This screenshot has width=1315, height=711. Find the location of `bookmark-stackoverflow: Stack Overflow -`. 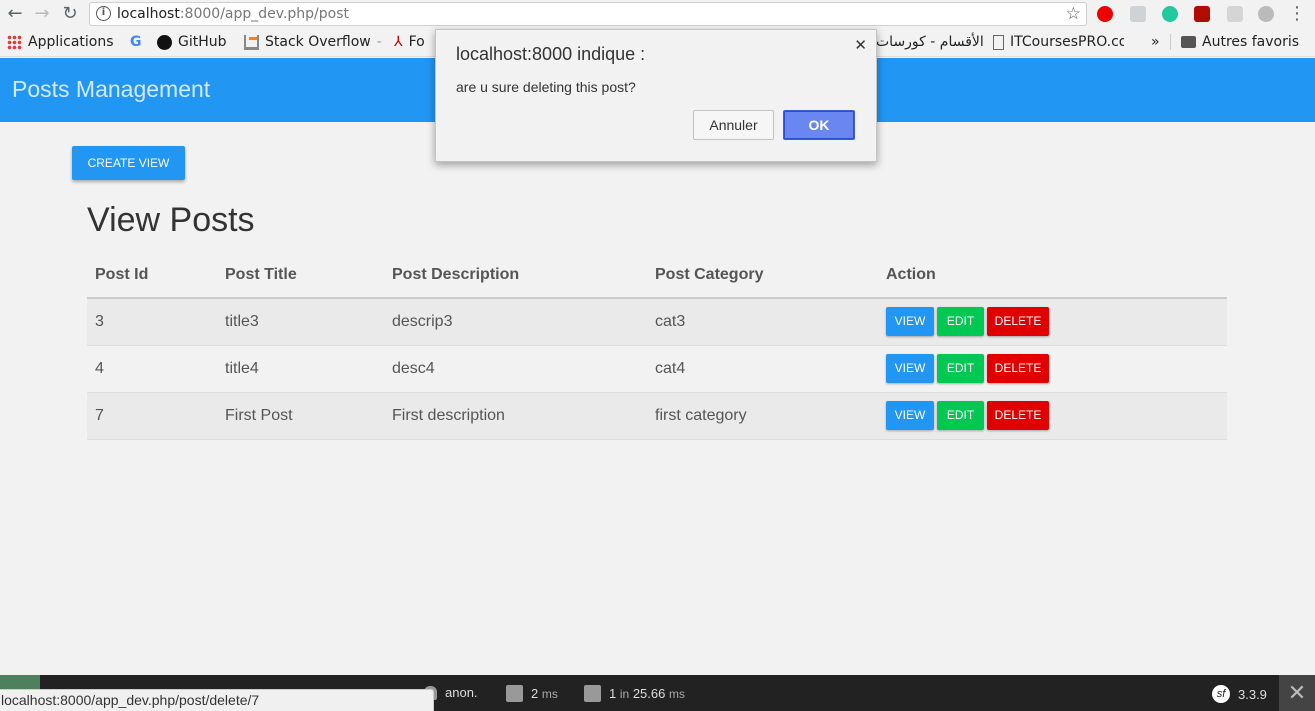

bookmark-stackoverflow: Stack Overflow - is located at coordinates (313, 42).